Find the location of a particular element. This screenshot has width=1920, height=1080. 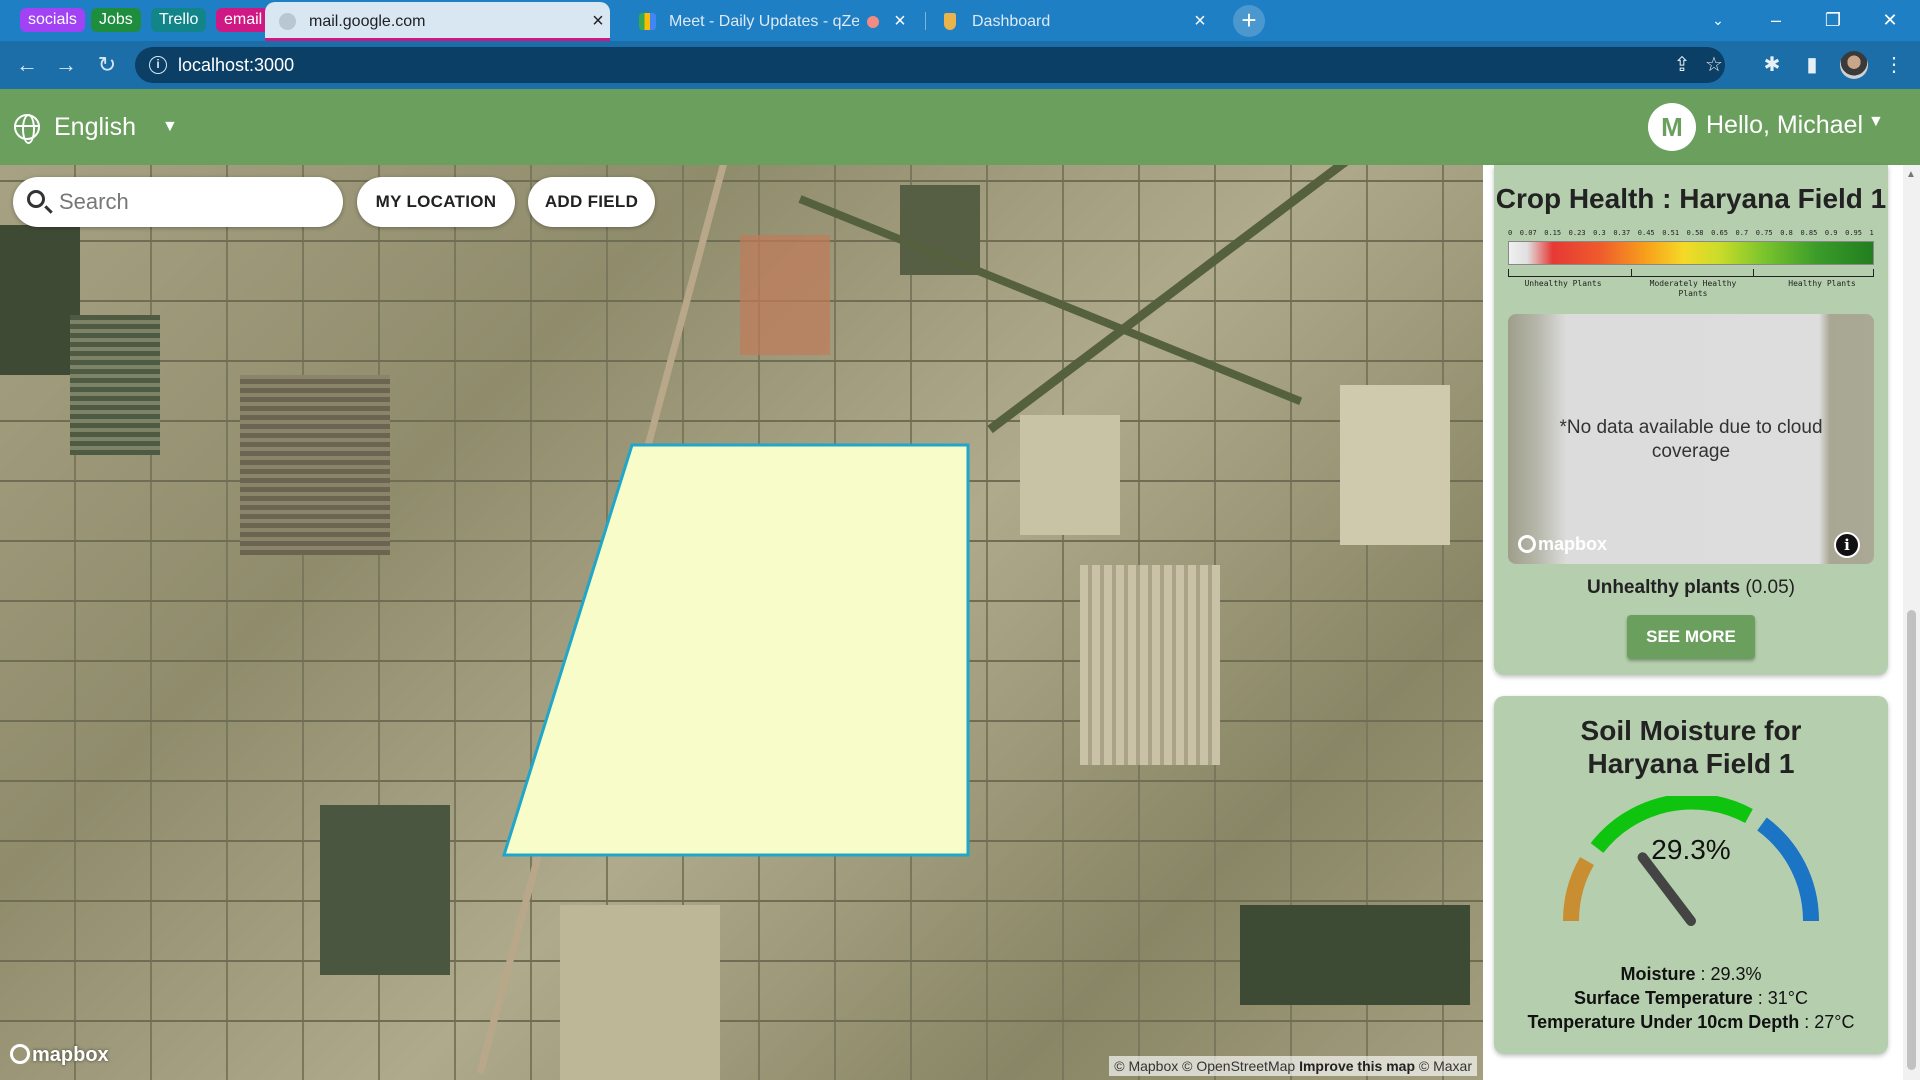

forward-arrow-icon: → is located at coordinates (66, 65).